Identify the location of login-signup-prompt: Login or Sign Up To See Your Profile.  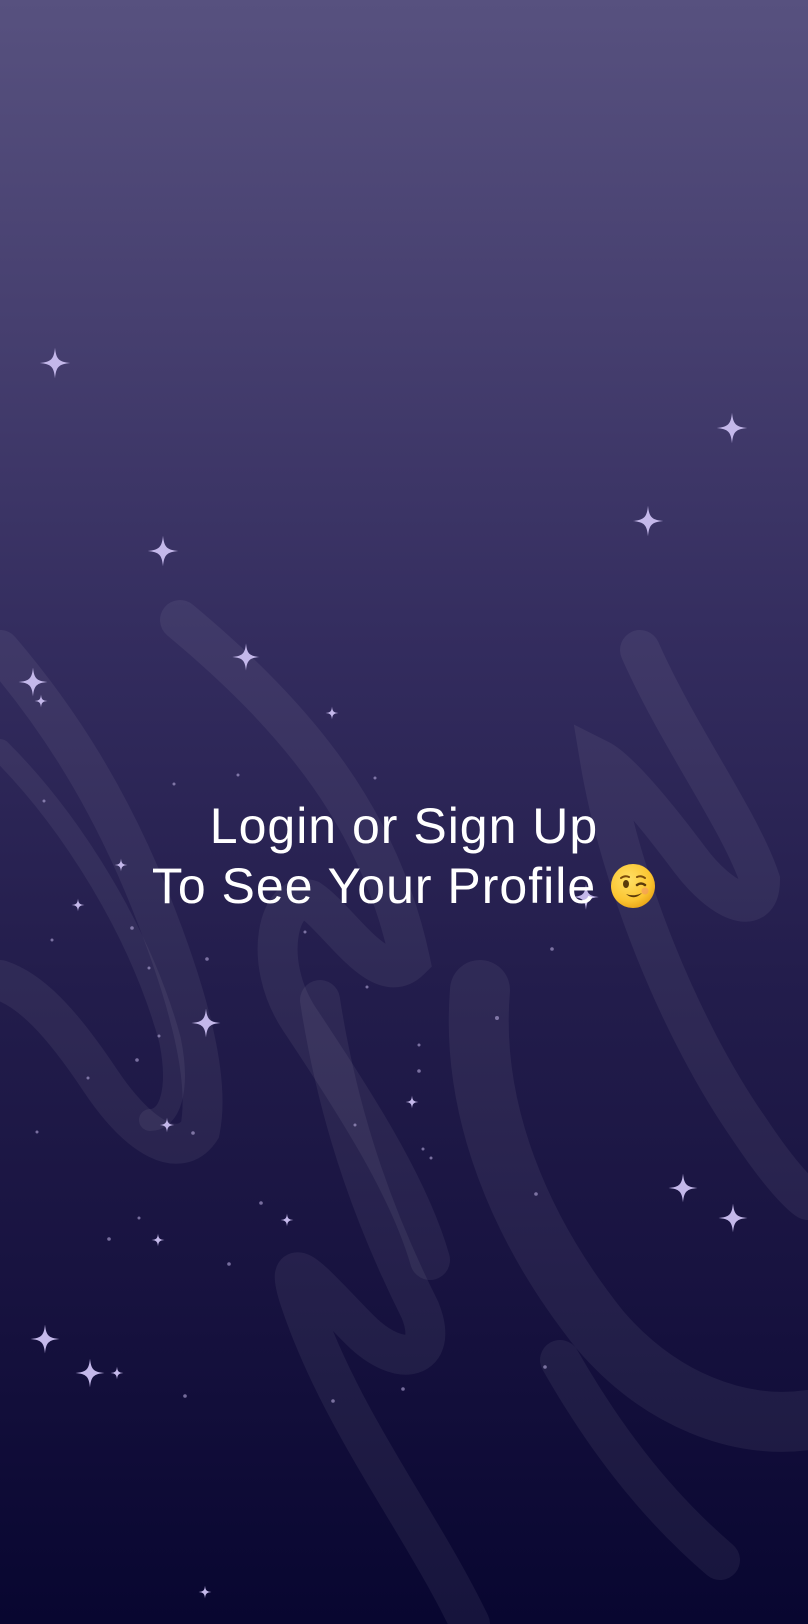
(404, 856).